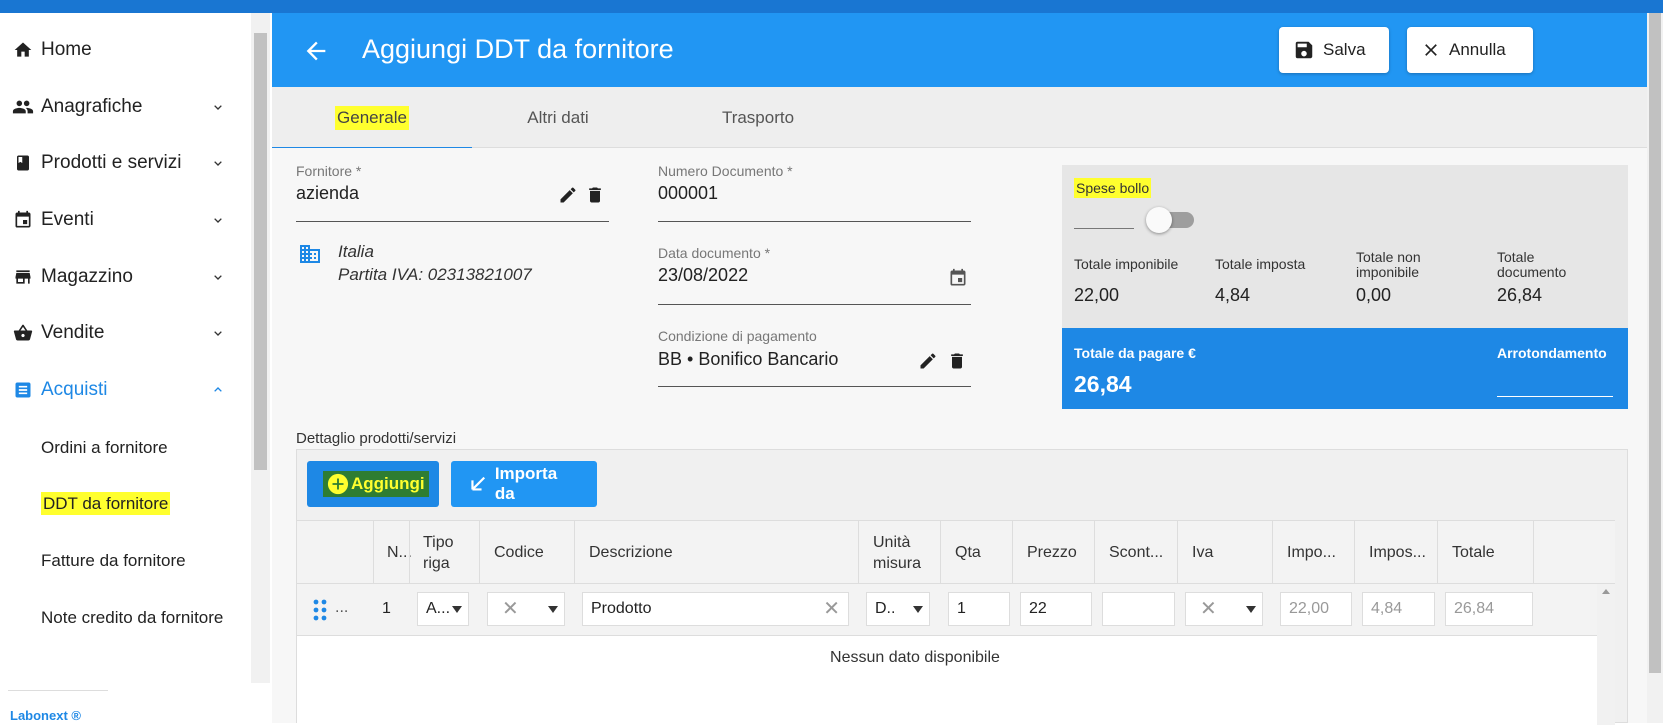  What do you see at coordinates (388, 483) in the screenshot?
I see `add-button-label: Aggiungi` at bounding box center [388, 483].